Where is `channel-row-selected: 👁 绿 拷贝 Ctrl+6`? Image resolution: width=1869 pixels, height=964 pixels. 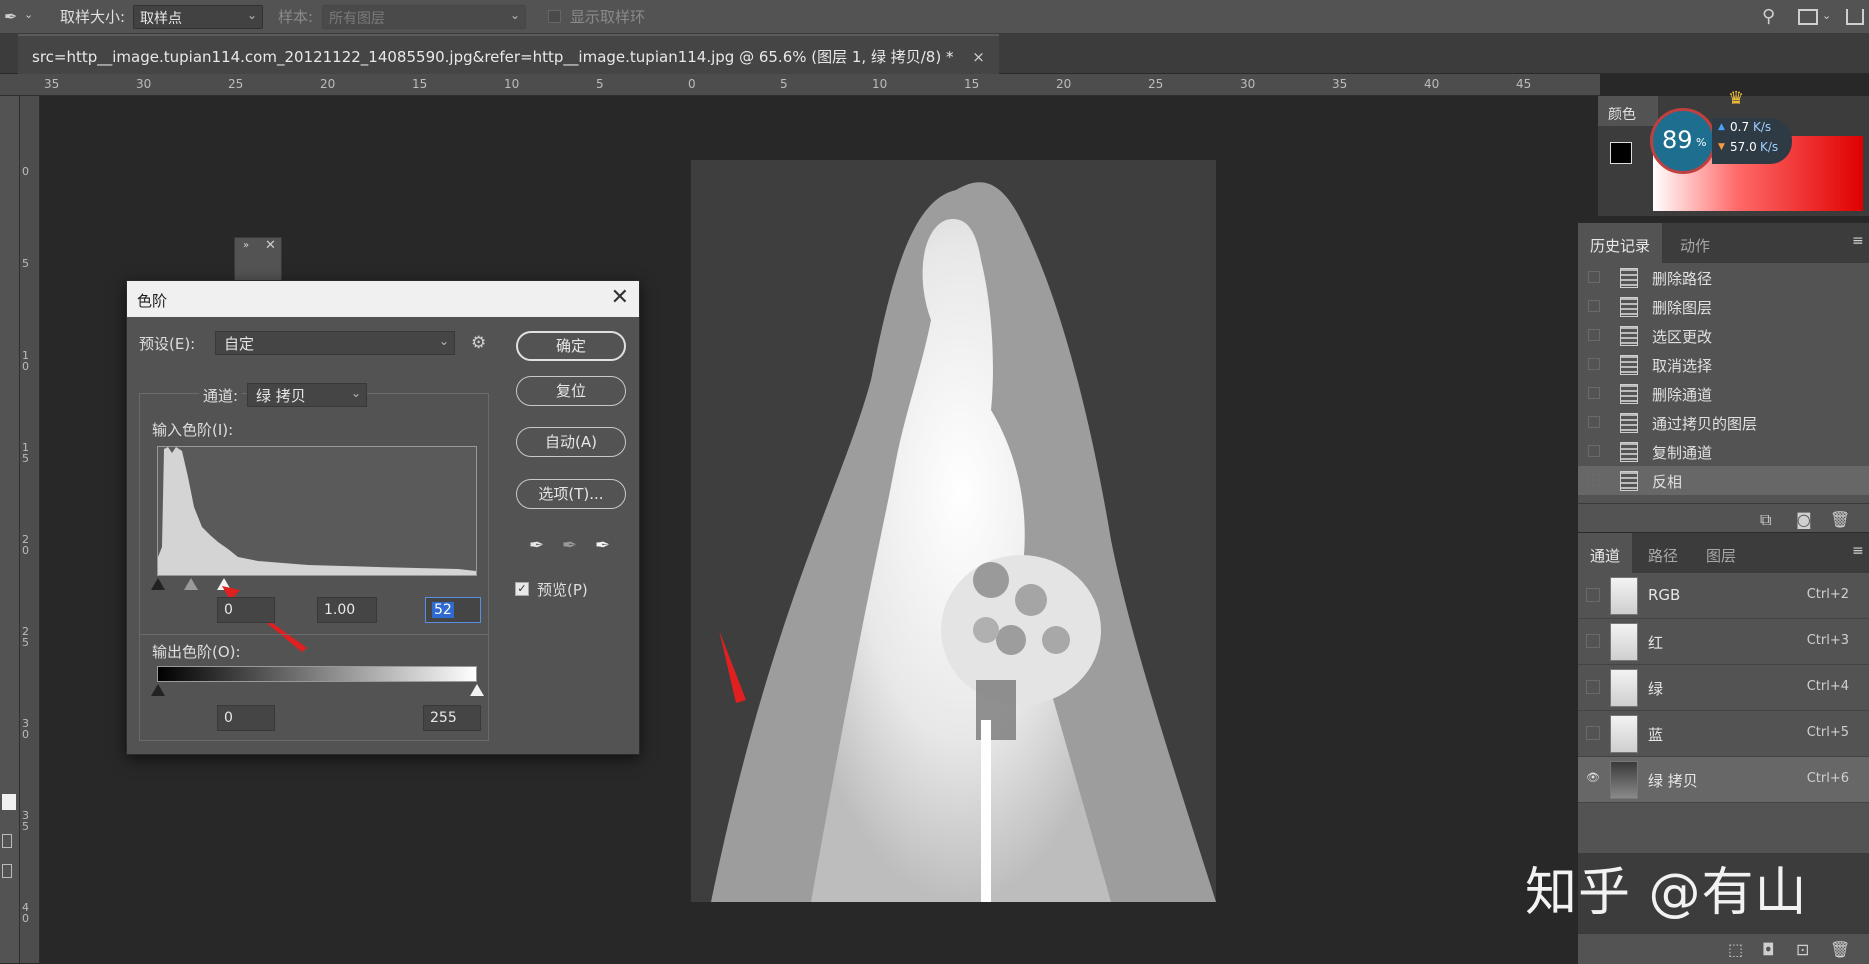
channel-row-selected: 👁 绿 拷贝 Ctrl+6 is located at coordinates (1723, 780).